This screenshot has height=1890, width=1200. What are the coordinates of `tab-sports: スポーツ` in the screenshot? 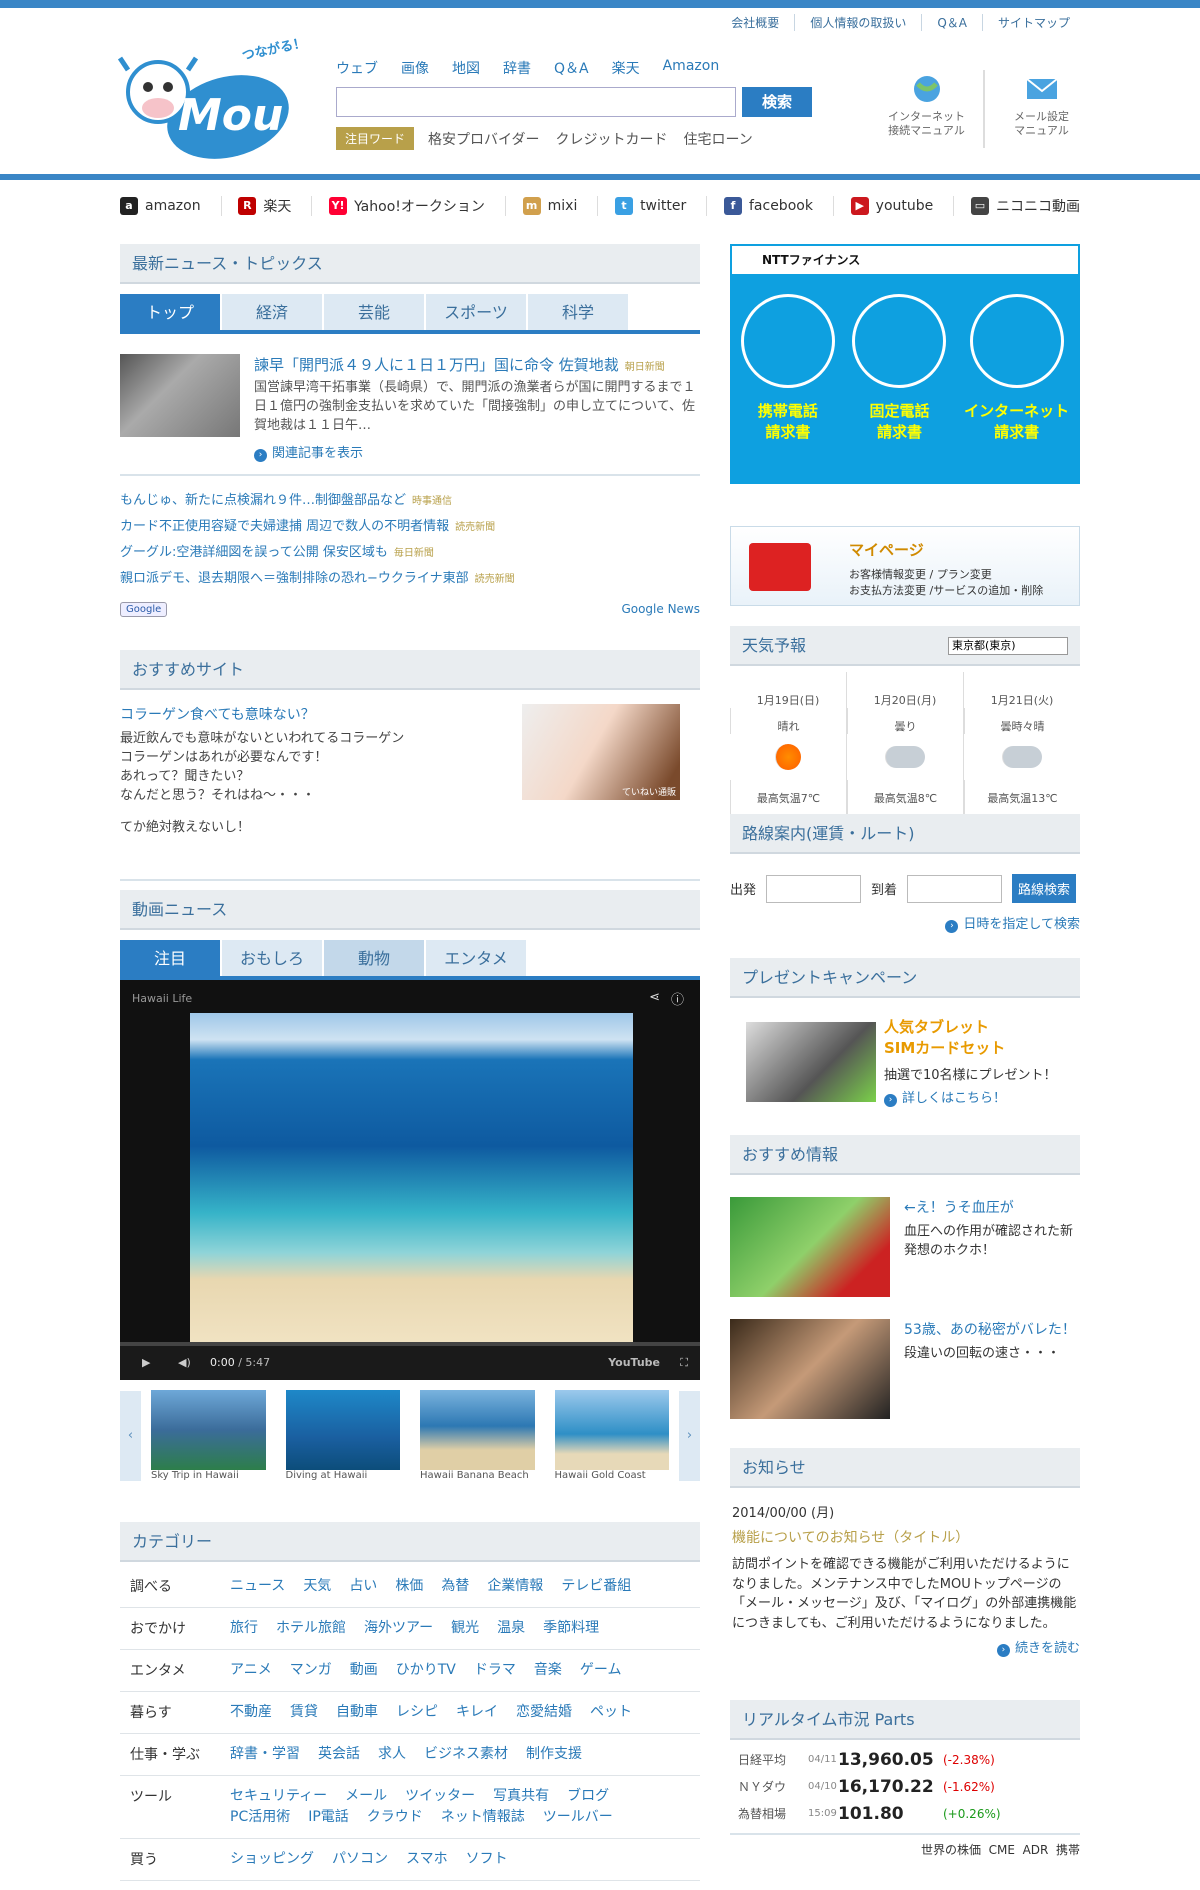 It's located at (476, 312).